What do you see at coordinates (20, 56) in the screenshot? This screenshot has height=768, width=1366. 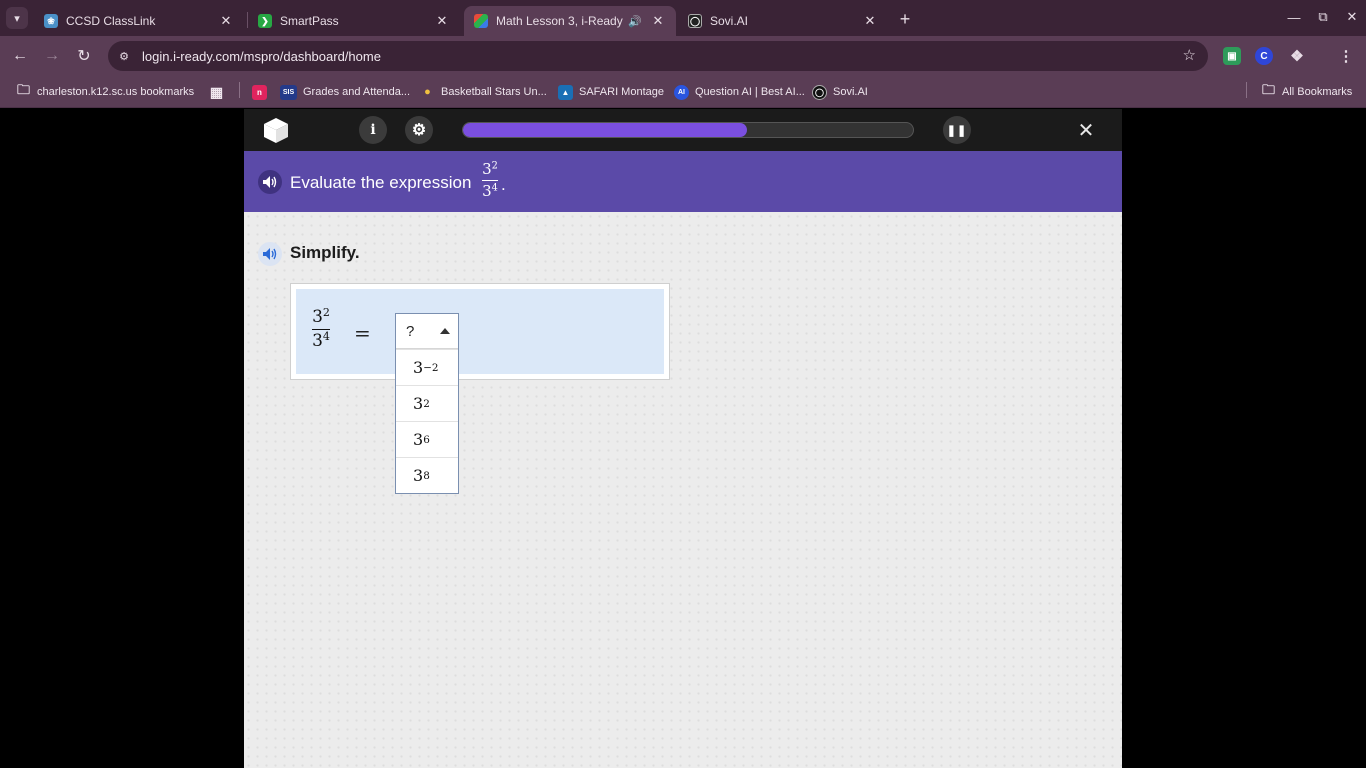 I see `back-arrow-icon: ←` at bounding box center [20, 56].